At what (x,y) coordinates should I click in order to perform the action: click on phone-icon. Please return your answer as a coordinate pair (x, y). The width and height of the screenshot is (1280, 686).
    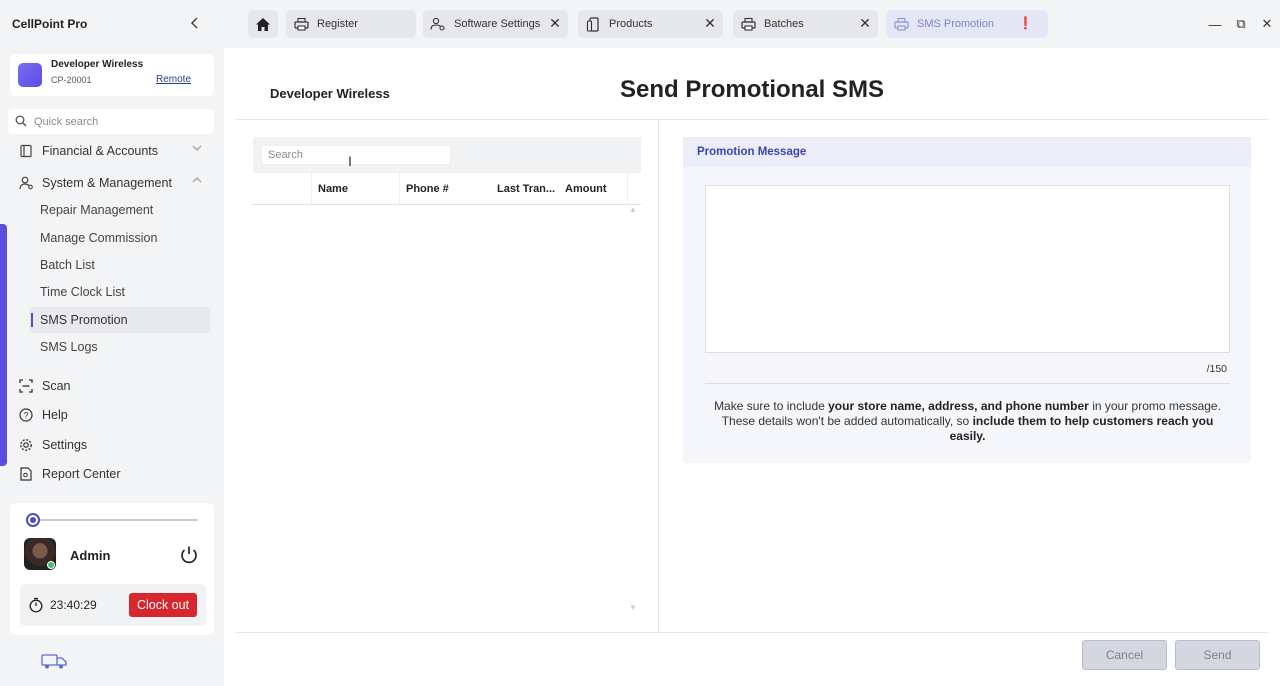
    Looking at the image, I should click on (593, 24).